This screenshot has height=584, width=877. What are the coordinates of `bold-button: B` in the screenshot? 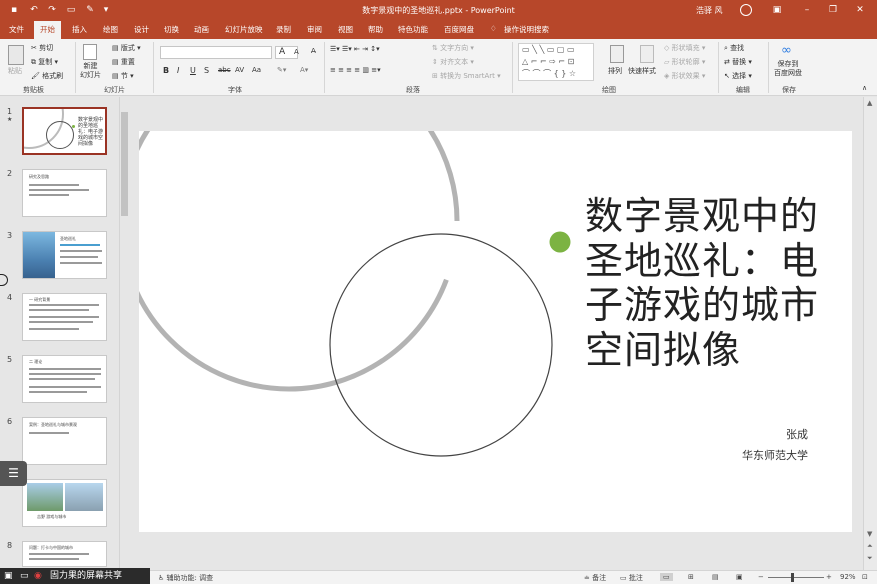 It's located at (166, 70).